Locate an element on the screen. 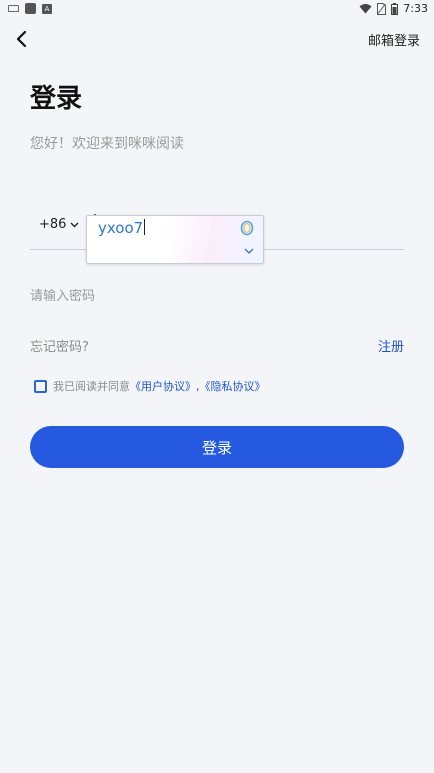  status-left-icons: A is located at coordinates (30, 8).